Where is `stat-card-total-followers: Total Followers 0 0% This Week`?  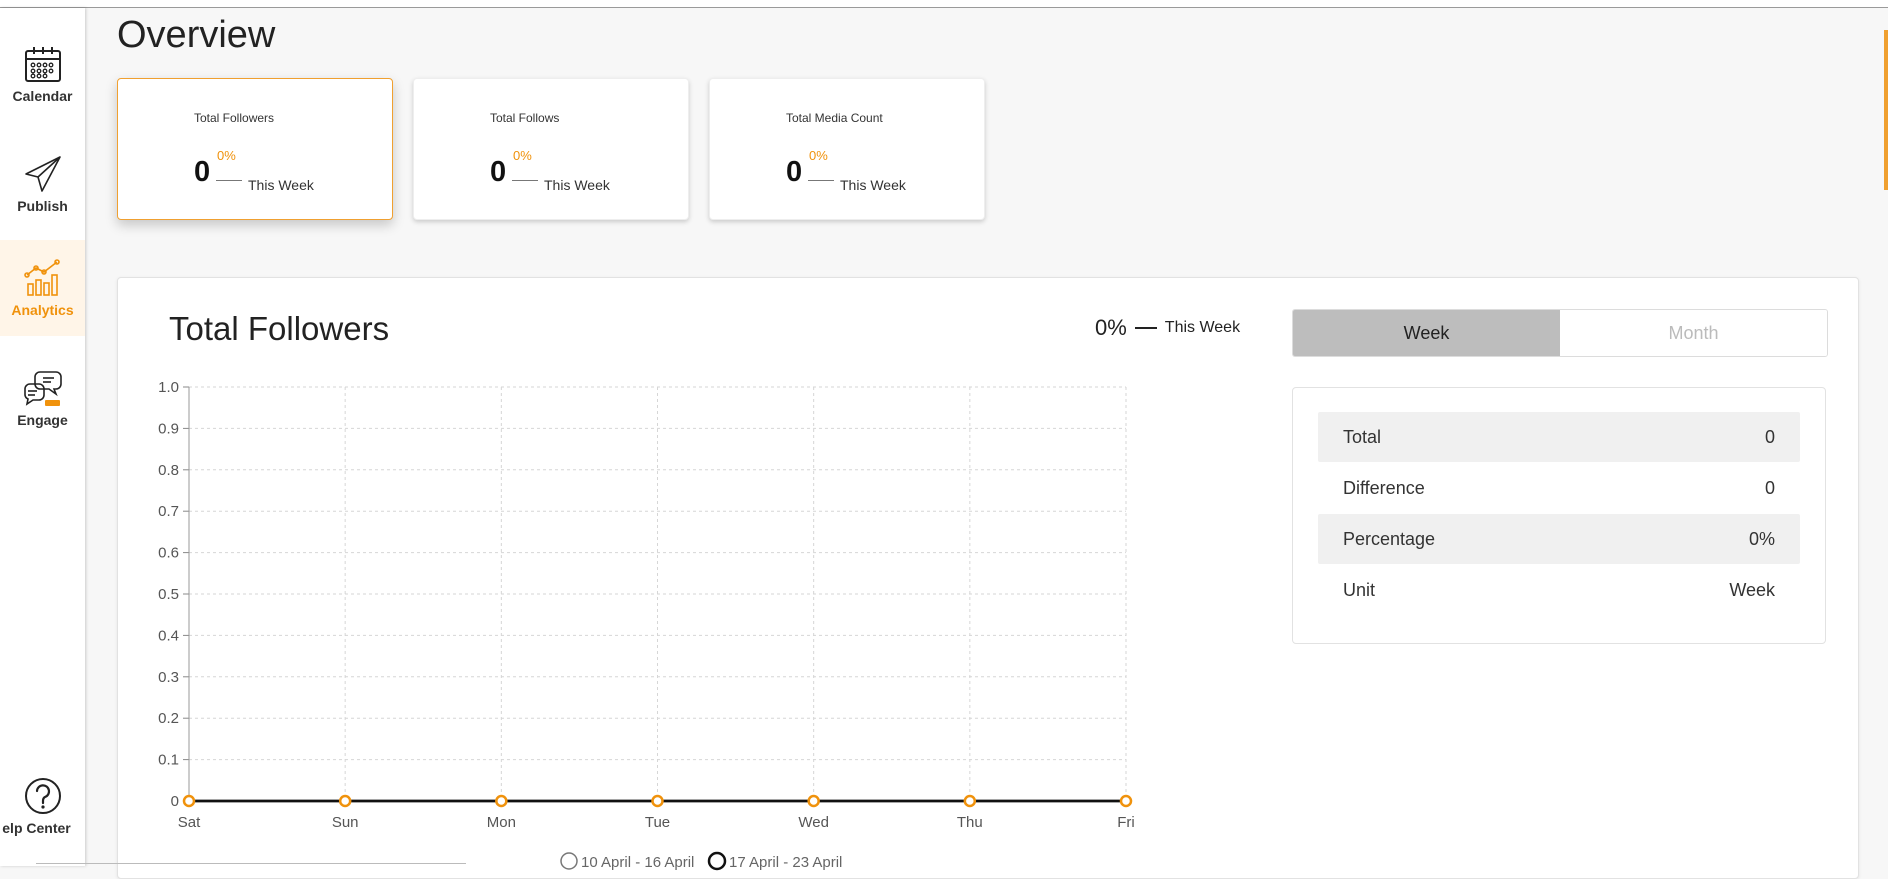
stat-card-total-followers: Total Followers 0 0% This Week is located at coordinates (255, 149).